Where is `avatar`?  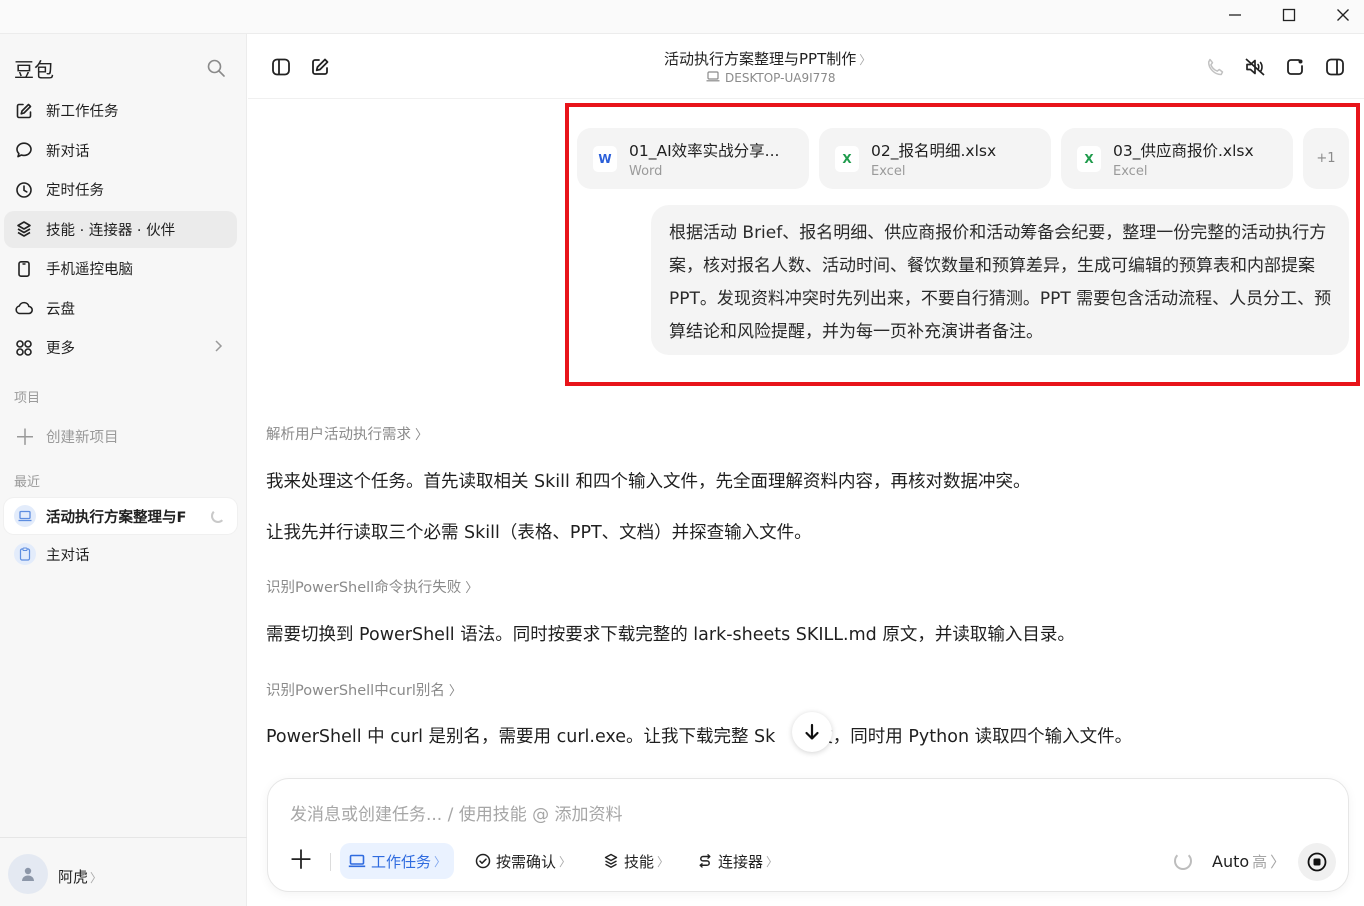 avatar is located at coordinates (28, 874).